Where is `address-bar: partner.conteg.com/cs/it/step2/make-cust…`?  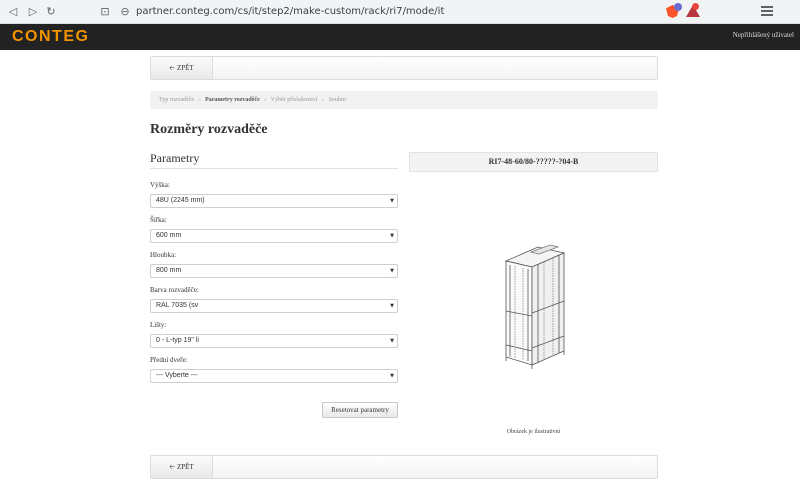
address-bar: partner.conteg.com/cs/it/step2/make-cust… is located at coordinates (290, 12).